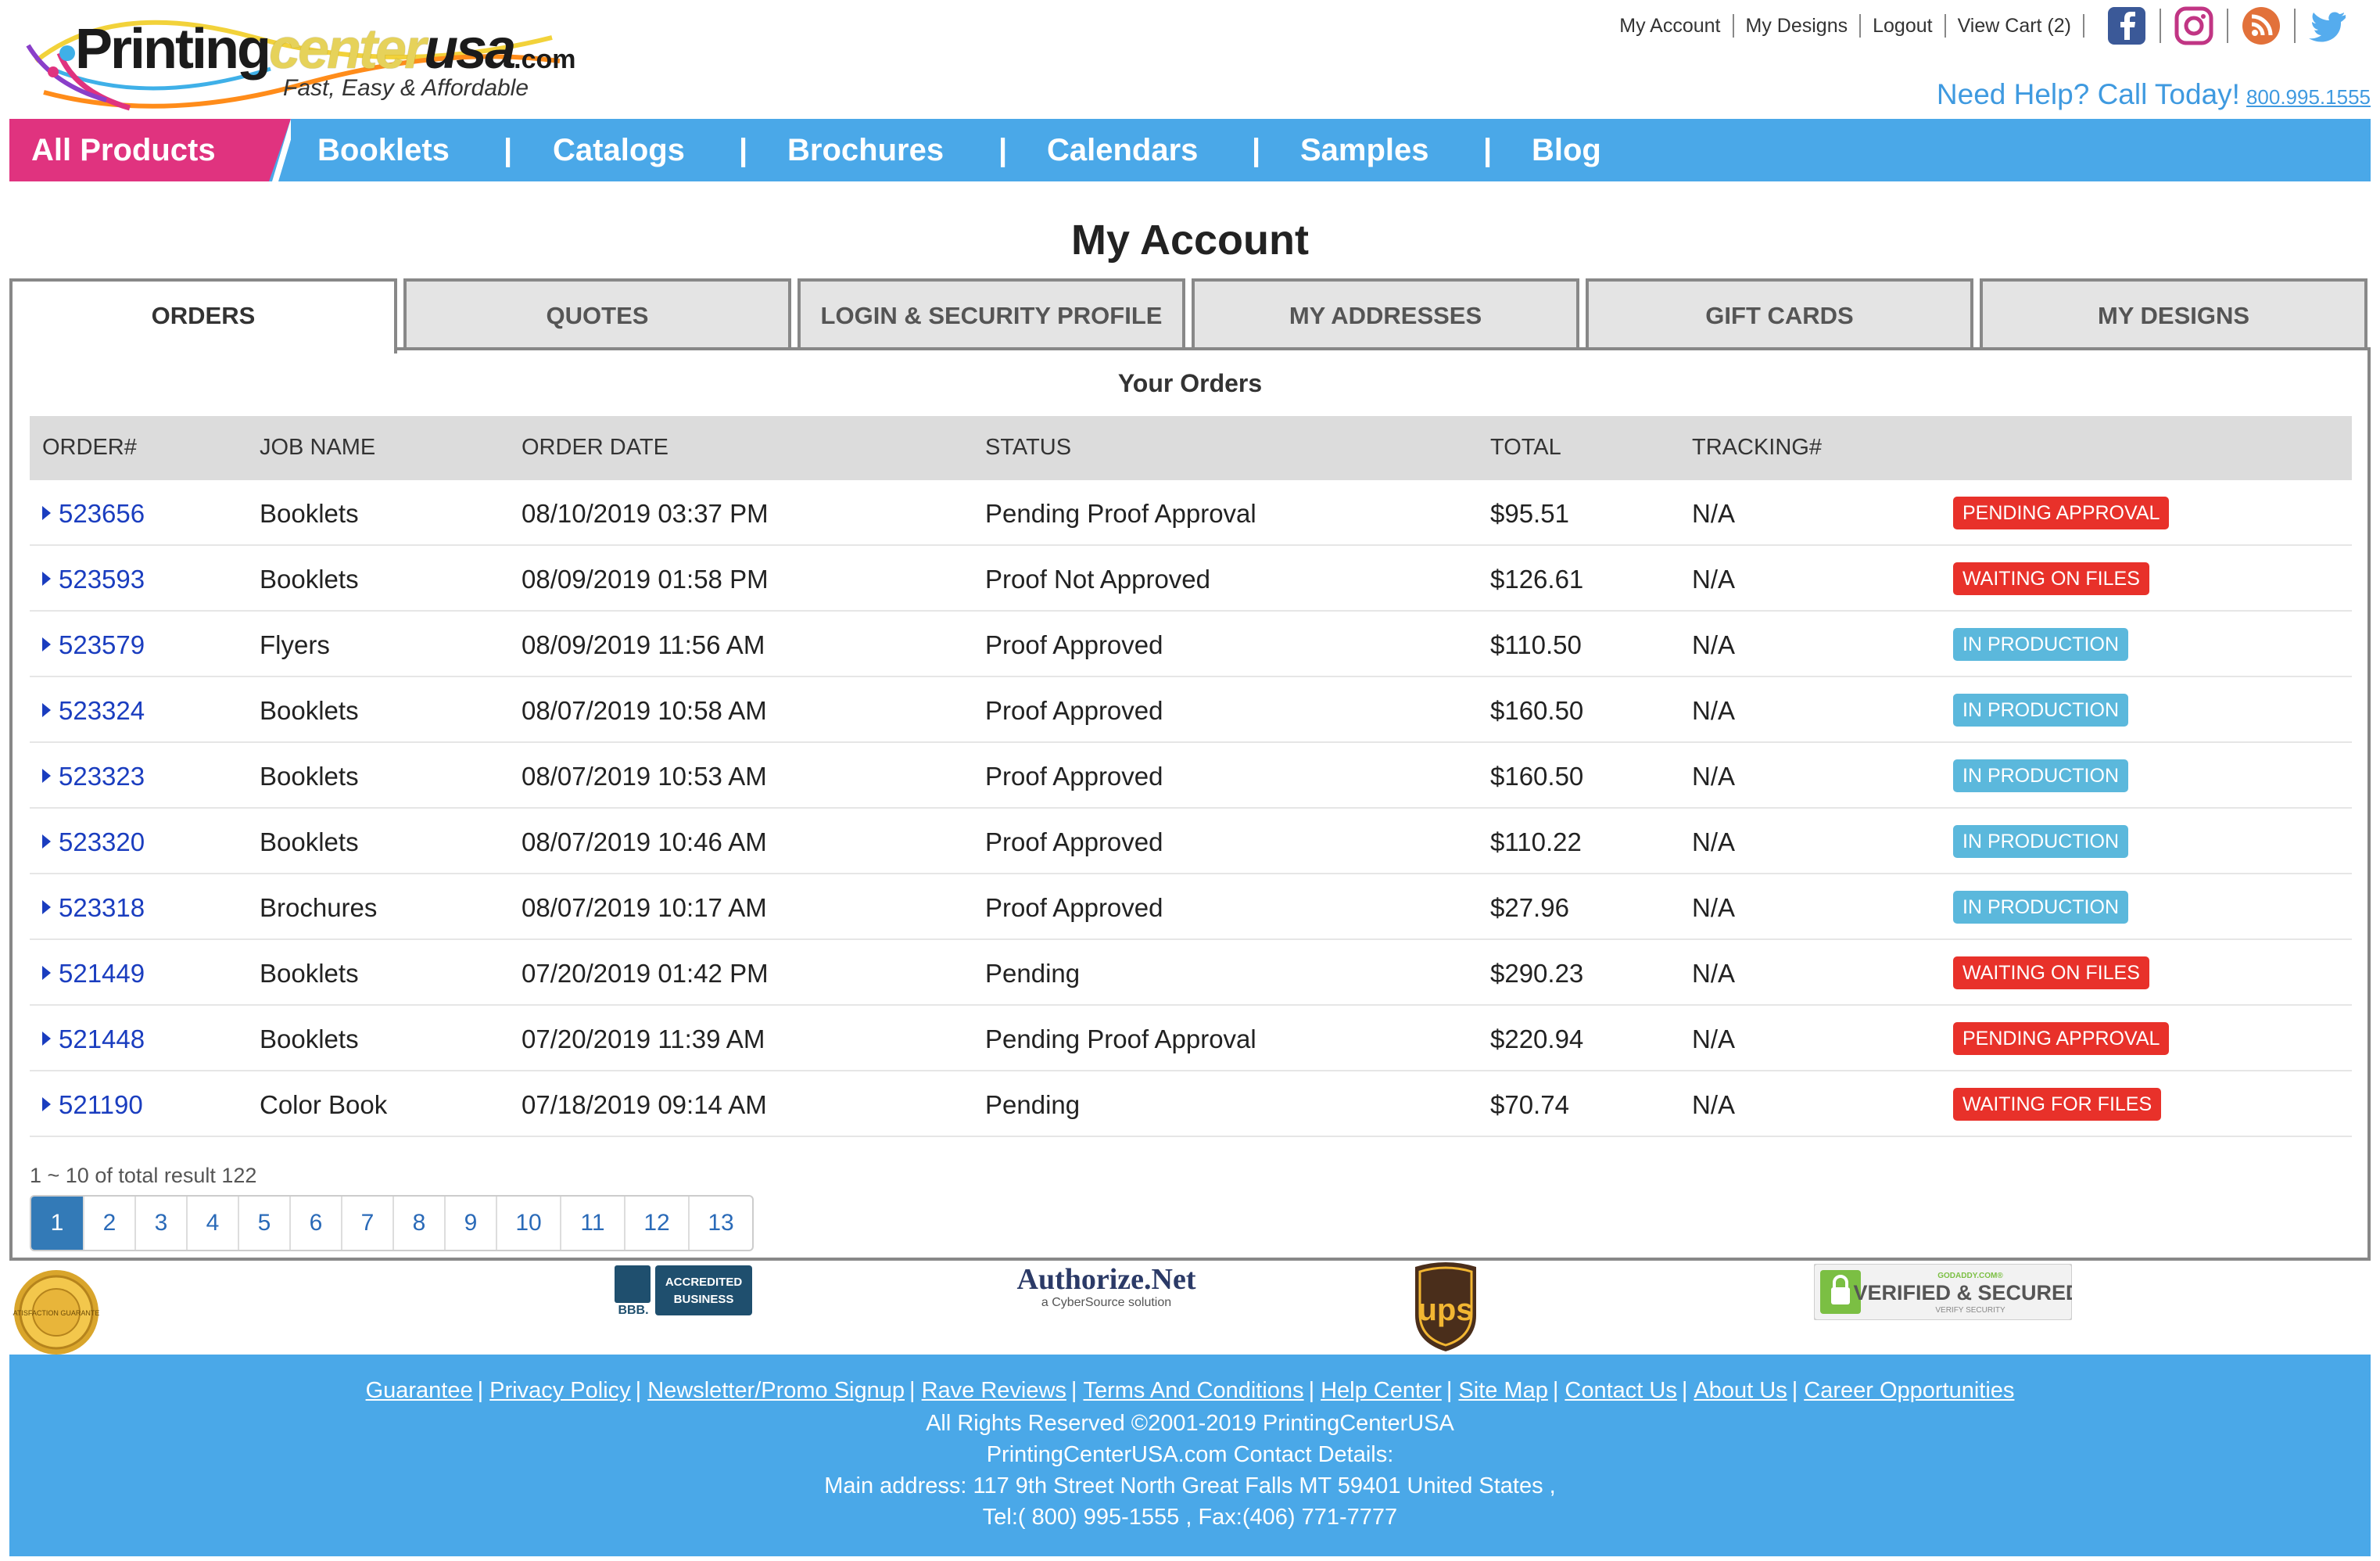 This screenshot has width=2380, height=1561. Describe the element at coordinates (102, 776) in the screenshot. I see `order-number-text: 523323` at that location.